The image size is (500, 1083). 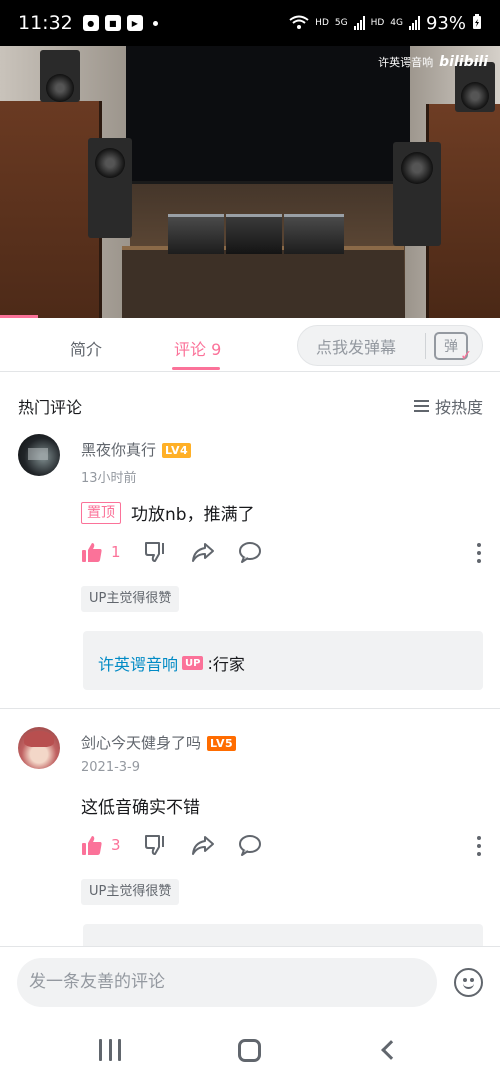 What do you see at coordinates (134, 23) in the screenshot?
I see `media-icon: ▶` at bounding box center [134, 23].